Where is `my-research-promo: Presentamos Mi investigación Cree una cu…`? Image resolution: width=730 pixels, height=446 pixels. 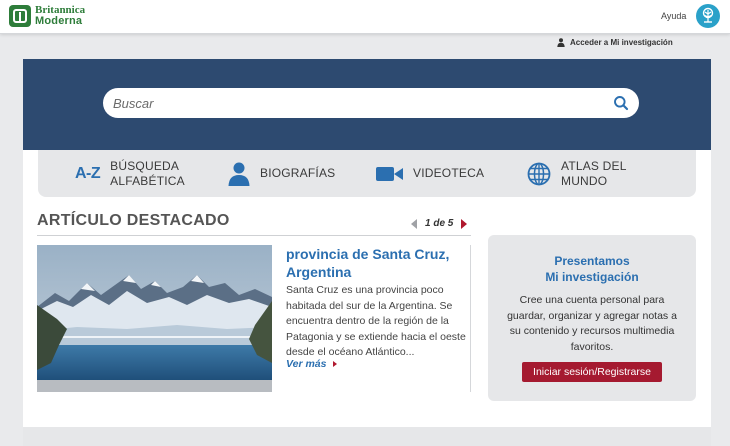
my-research-promo: Presentamos Mi investigación Cree una cu… is located at coordinates (592, 318).